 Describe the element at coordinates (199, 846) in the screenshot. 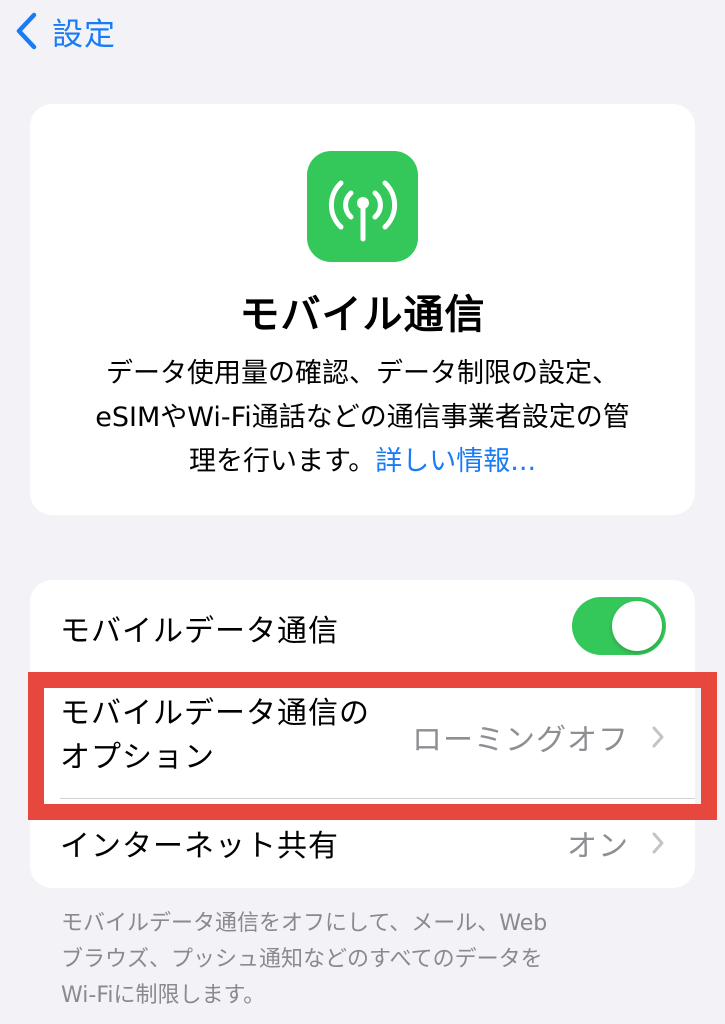

I see `hotspot-label: インターネット共有` at that location.